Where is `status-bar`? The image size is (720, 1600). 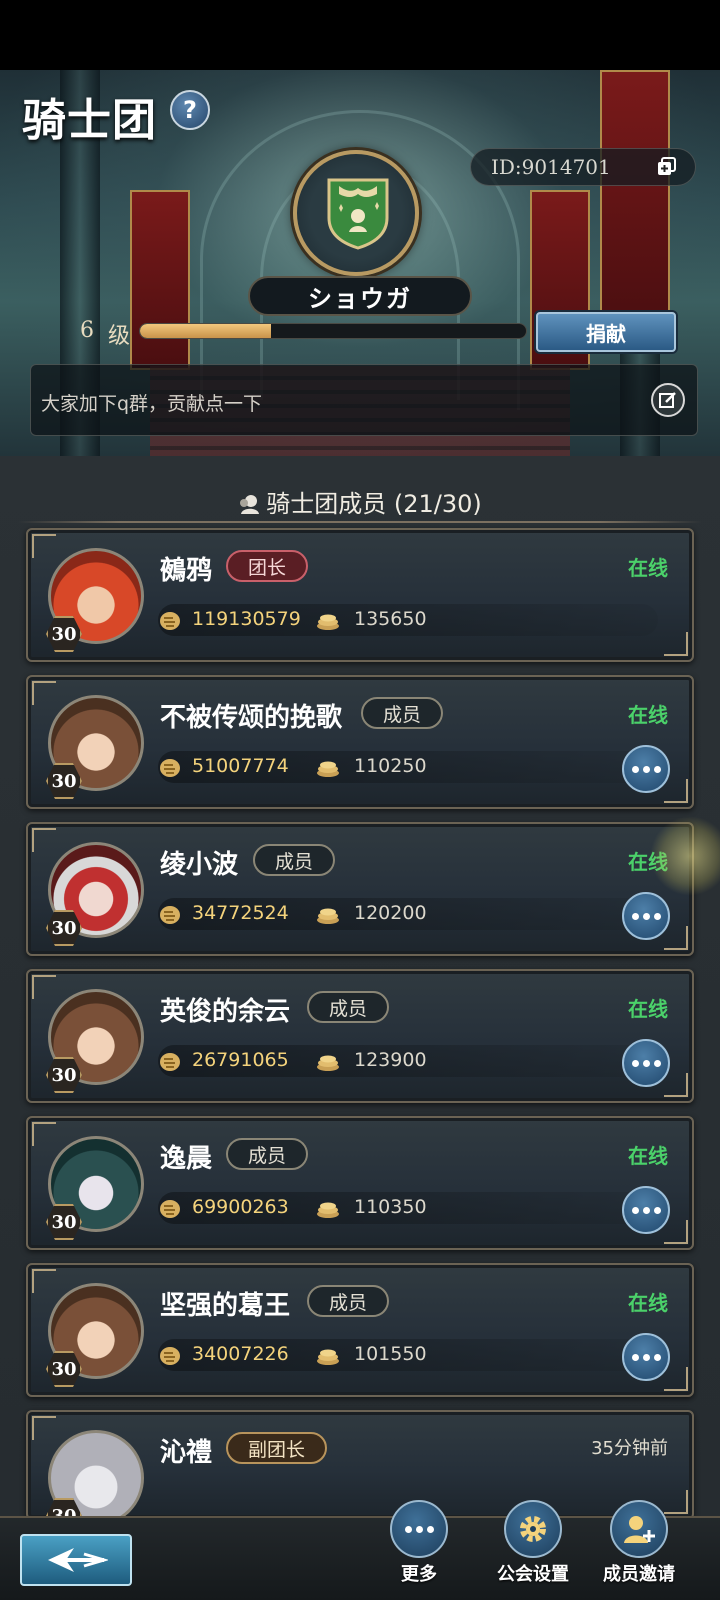 status-bar is located at coordinates (360, 35).